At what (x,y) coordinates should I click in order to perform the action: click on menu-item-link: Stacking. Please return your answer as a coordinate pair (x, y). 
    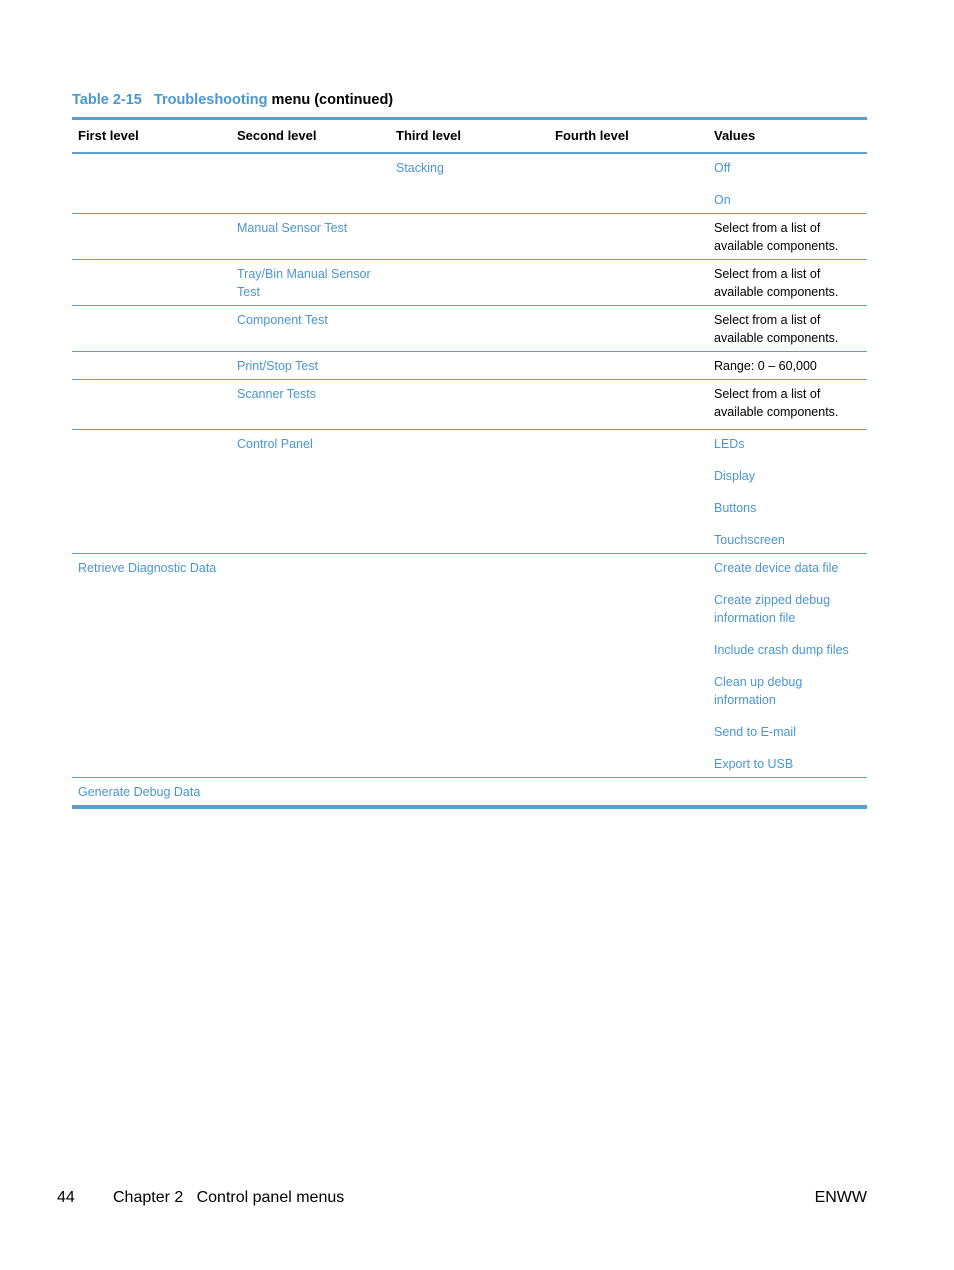
    Looking at the image, I should click on (420, 168).